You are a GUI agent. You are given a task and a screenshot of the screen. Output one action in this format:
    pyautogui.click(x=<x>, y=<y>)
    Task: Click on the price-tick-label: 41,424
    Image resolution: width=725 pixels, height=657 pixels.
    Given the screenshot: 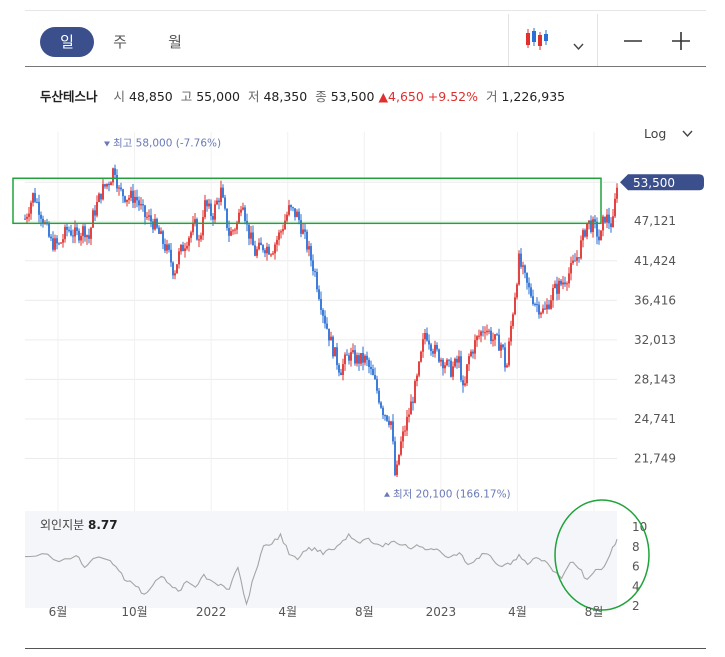 What is the action you would take?
    pyautogui.click(x=655, y=261)
    